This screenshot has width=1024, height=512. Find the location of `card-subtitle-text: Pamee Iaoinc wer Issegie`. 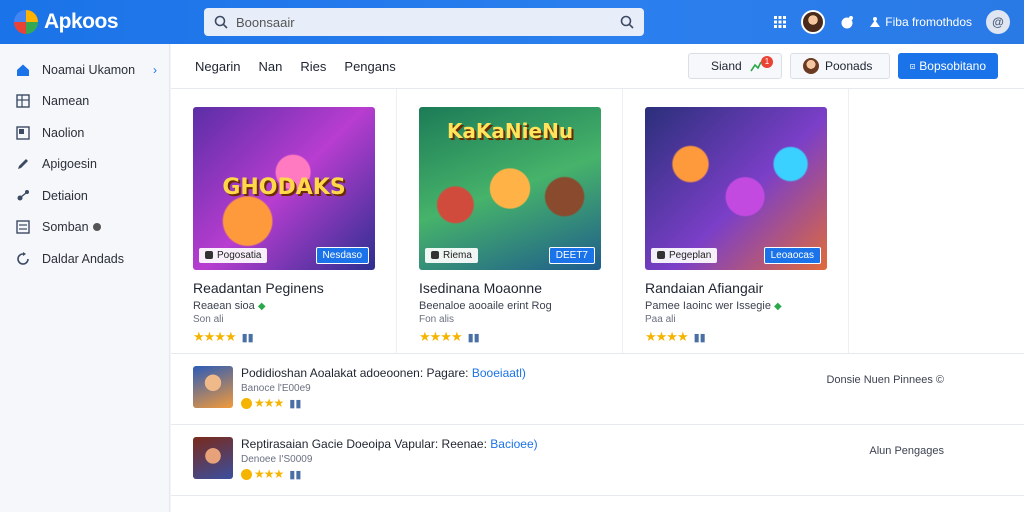

card-subtitle-text: Pamee Iaoinc wer Issegie is located at coordinates (708, 306).